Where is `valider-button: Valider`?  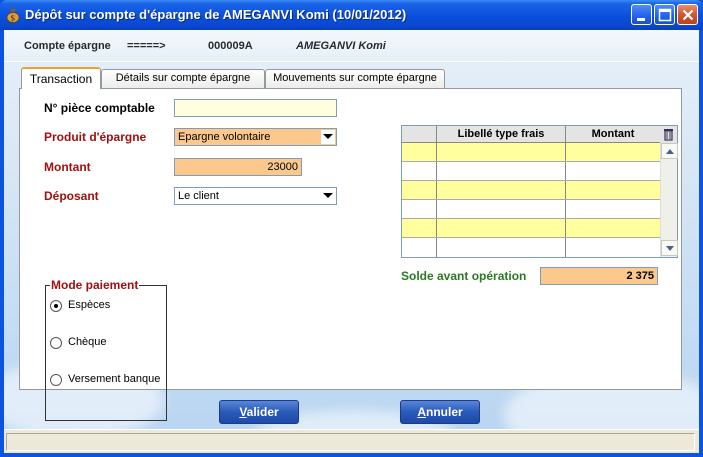 valider-button: Valider is located at coordinates (259, 412).